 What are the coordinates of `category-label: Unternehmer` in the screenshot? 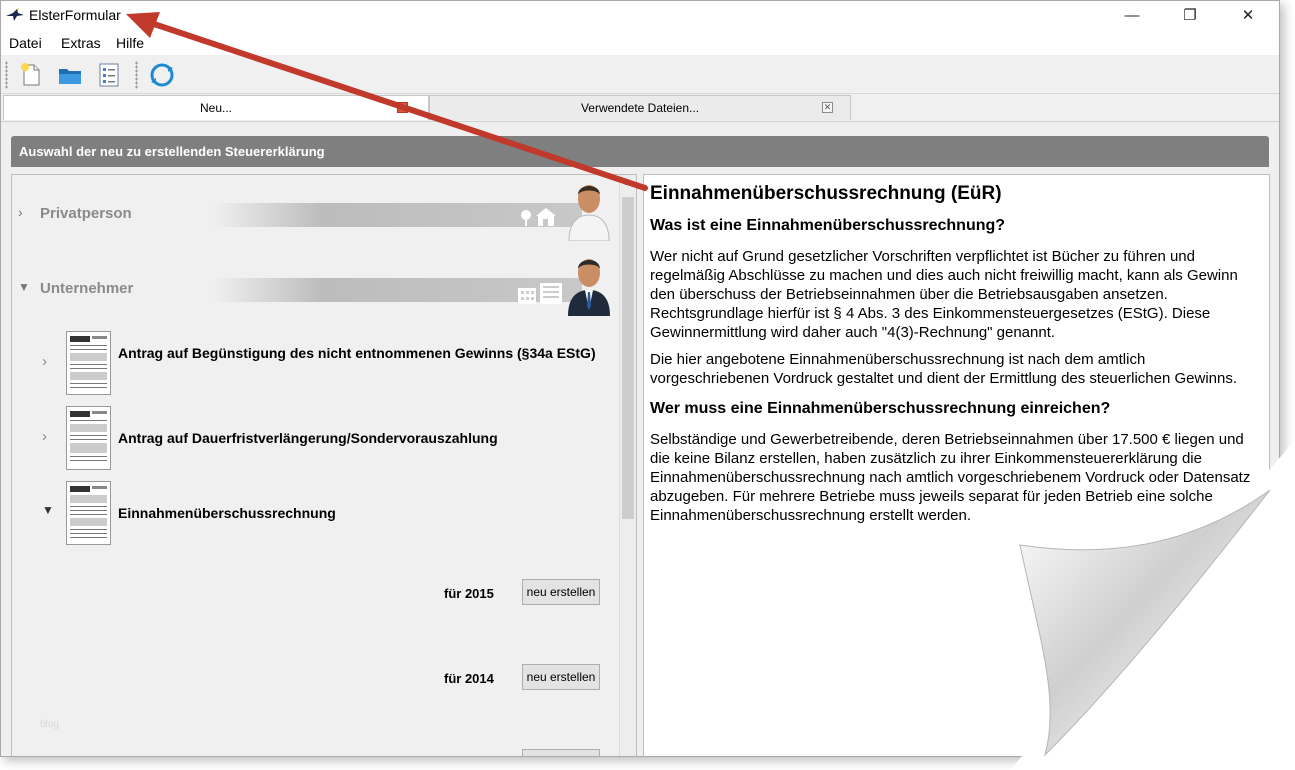 It's located at (87, 288).